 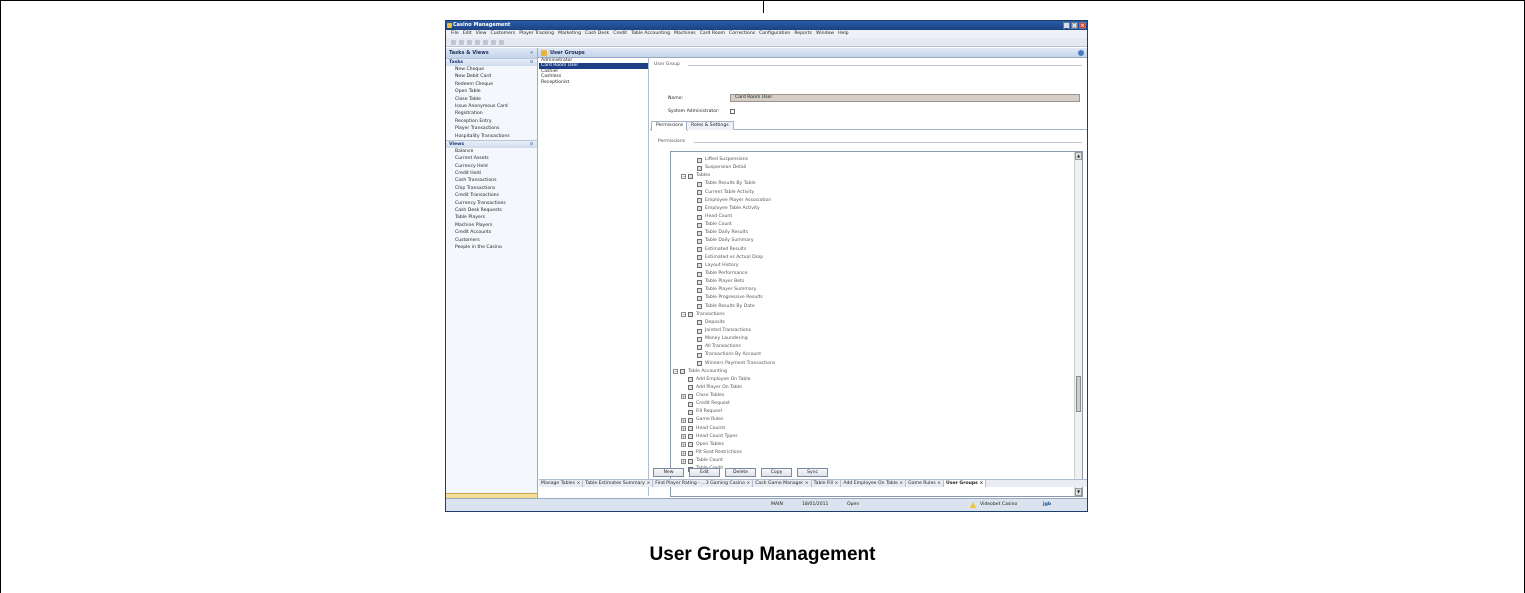 I want to click on print-icon, so click(x=477, y=42).